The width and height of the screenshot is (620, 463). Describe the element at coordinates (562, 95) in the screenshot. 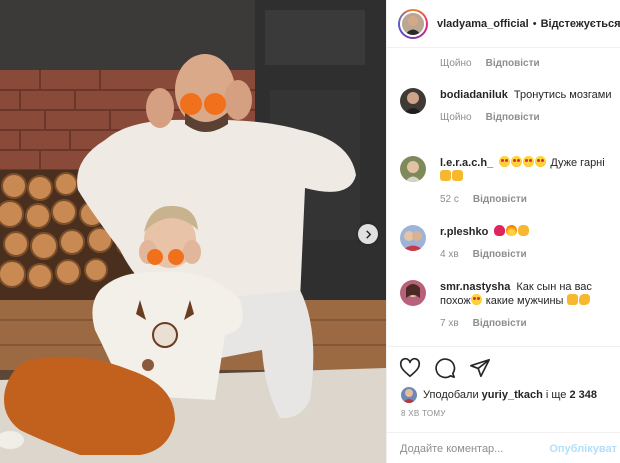

I see `comment-text: Тронутись мозгами` at that location.